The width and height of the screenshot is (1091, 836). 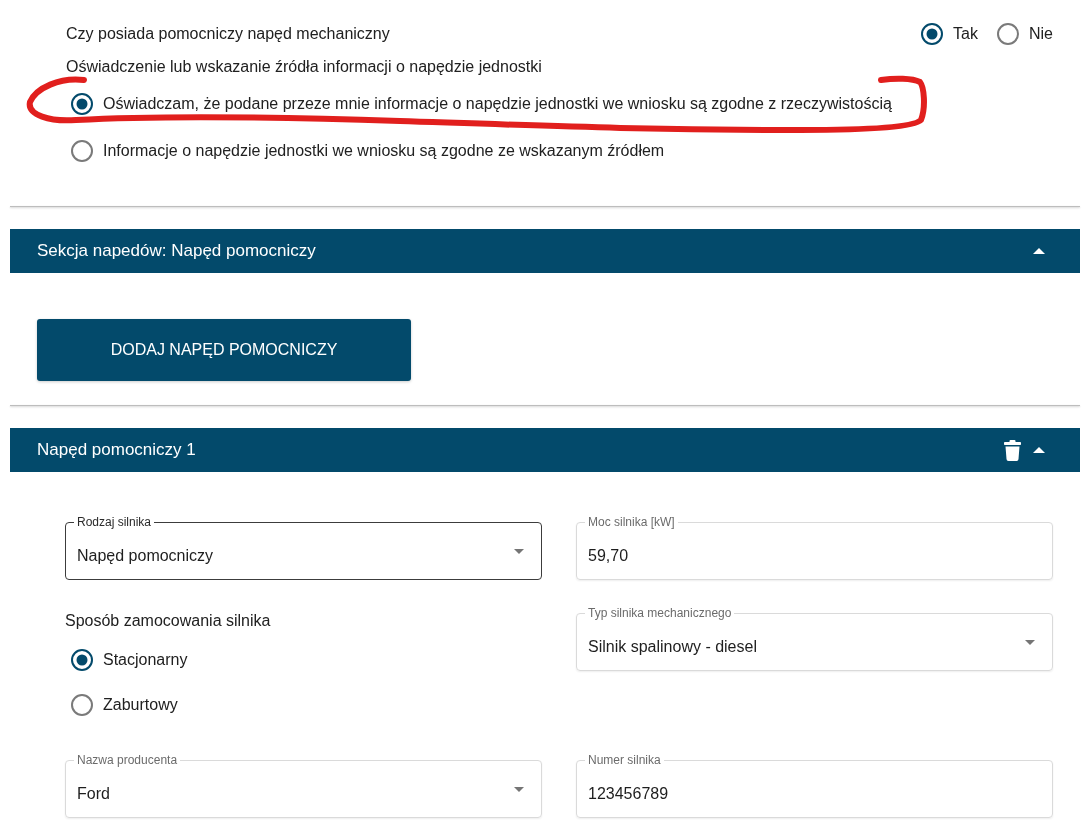 What do you see at coordinates (624, 760) in the screenshot?
I see `field-label: Numer silnika` at bounding box center [624, 760].